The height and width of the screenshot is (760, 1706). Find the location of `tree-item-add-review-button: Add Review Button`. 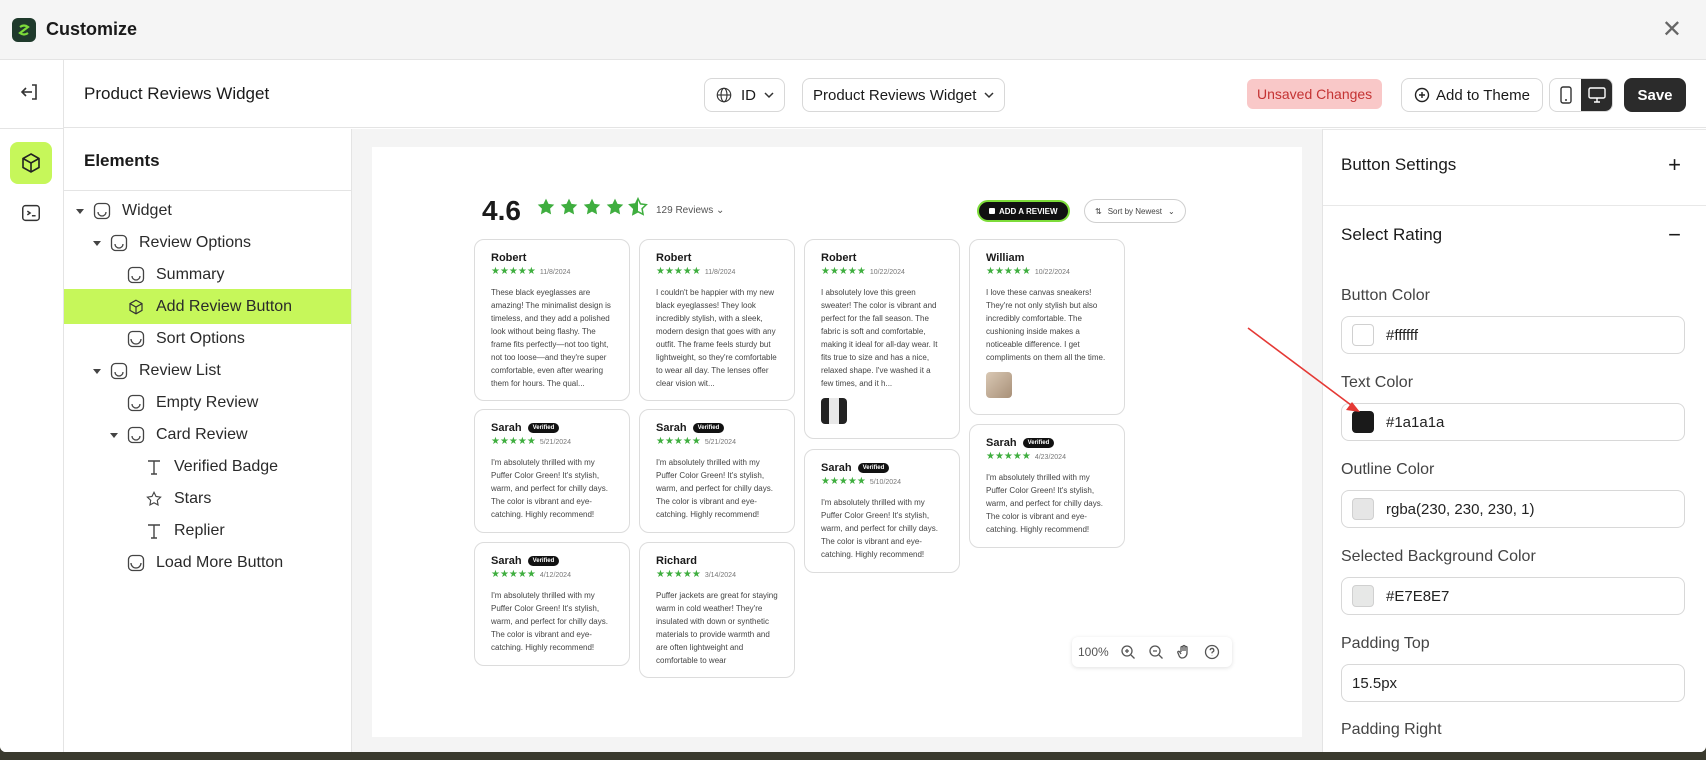

tree-item-add-review-button: Add Review Button is located at coordinates (207, 306).